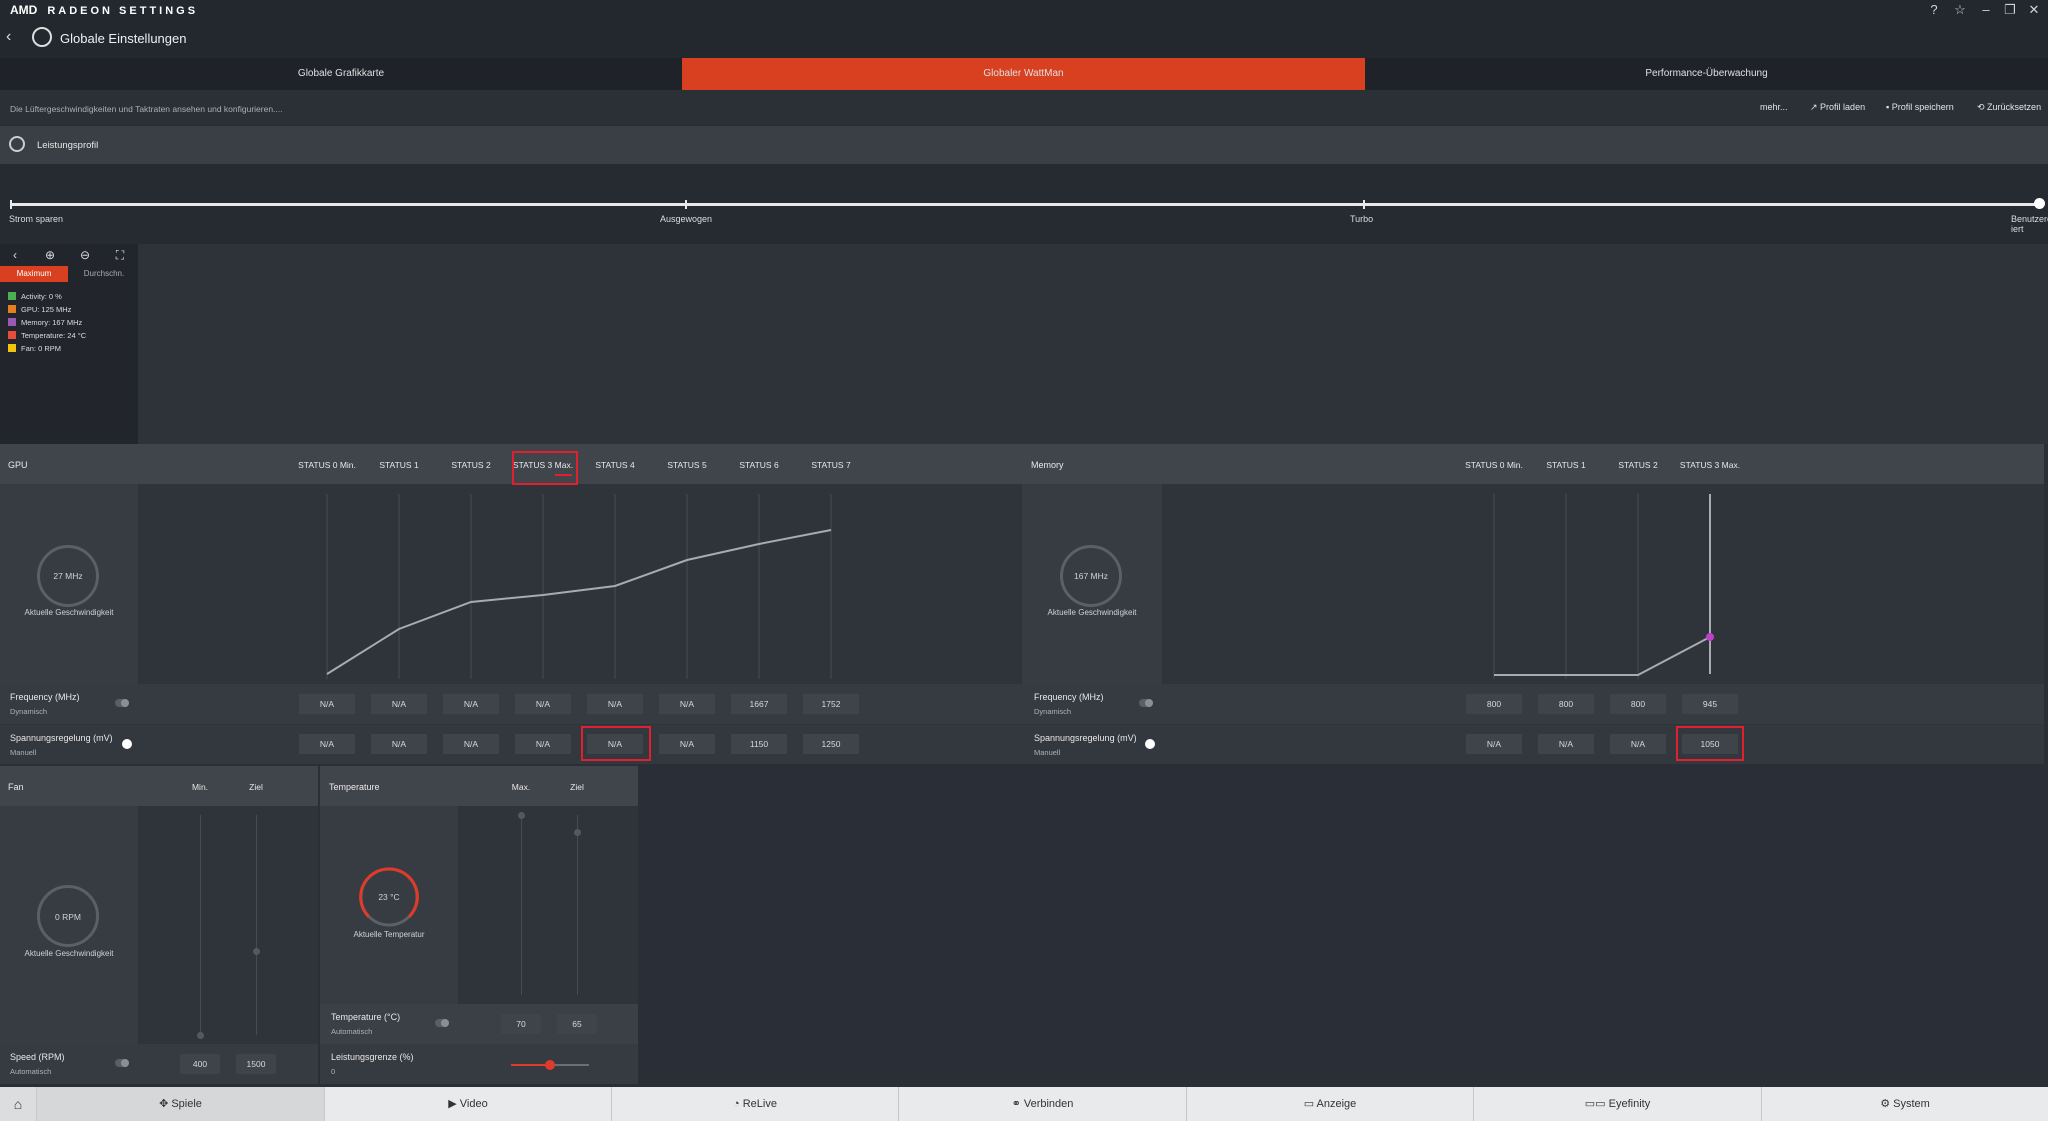 This screenshot has height=1121, width=2048. What do you see at coordinates (2039, 203) in the screenshot?
I see `profile-slider-knob` at bounding box center [2039, 203].